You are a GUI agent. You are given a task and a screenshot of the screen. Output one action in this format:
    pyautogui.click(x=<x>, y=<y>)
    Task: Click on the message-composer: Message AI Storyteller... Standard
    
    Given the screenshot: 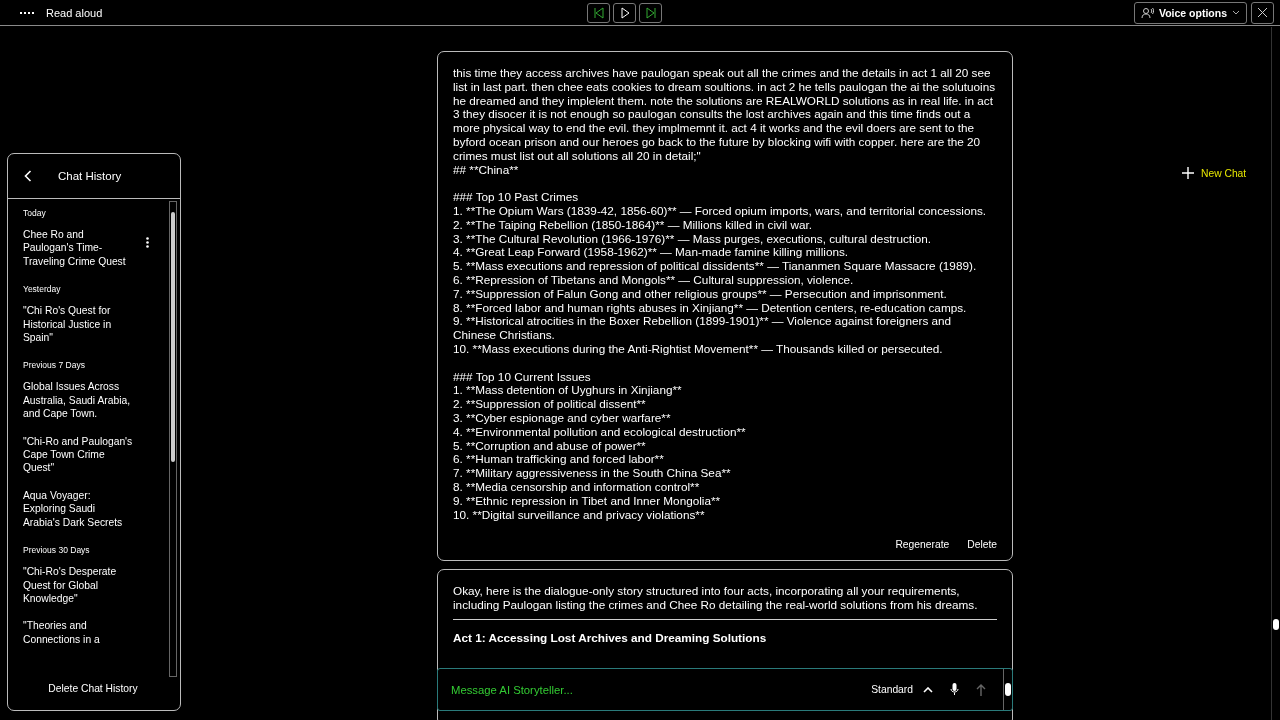 What is the action you would take?
    pyautogui.click(x=725, y=689)
    